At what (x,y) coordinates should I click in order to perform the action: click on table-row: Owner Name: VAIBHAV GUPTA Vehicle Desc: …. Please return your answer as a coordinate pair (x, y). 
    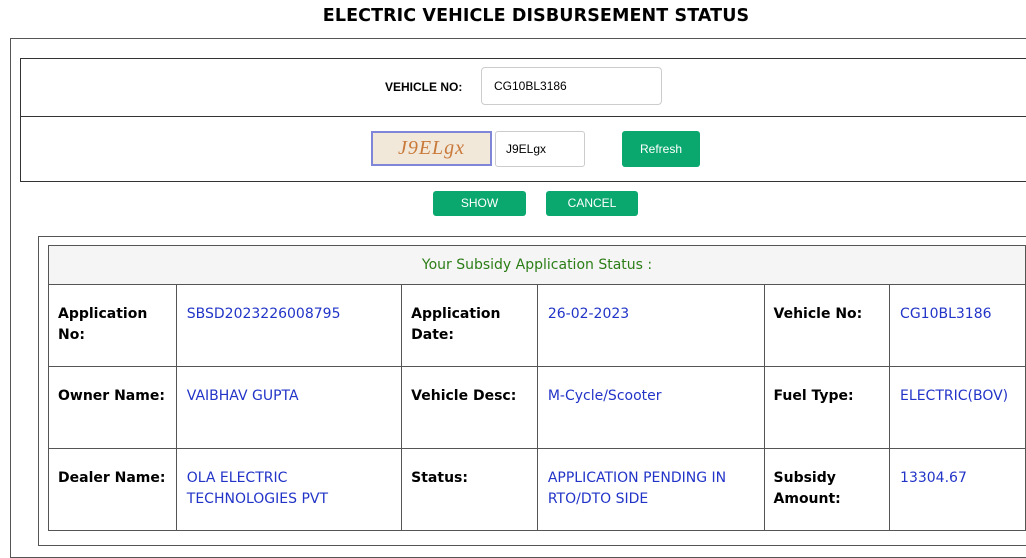
    Looking at the image, I should click on (537, 407).